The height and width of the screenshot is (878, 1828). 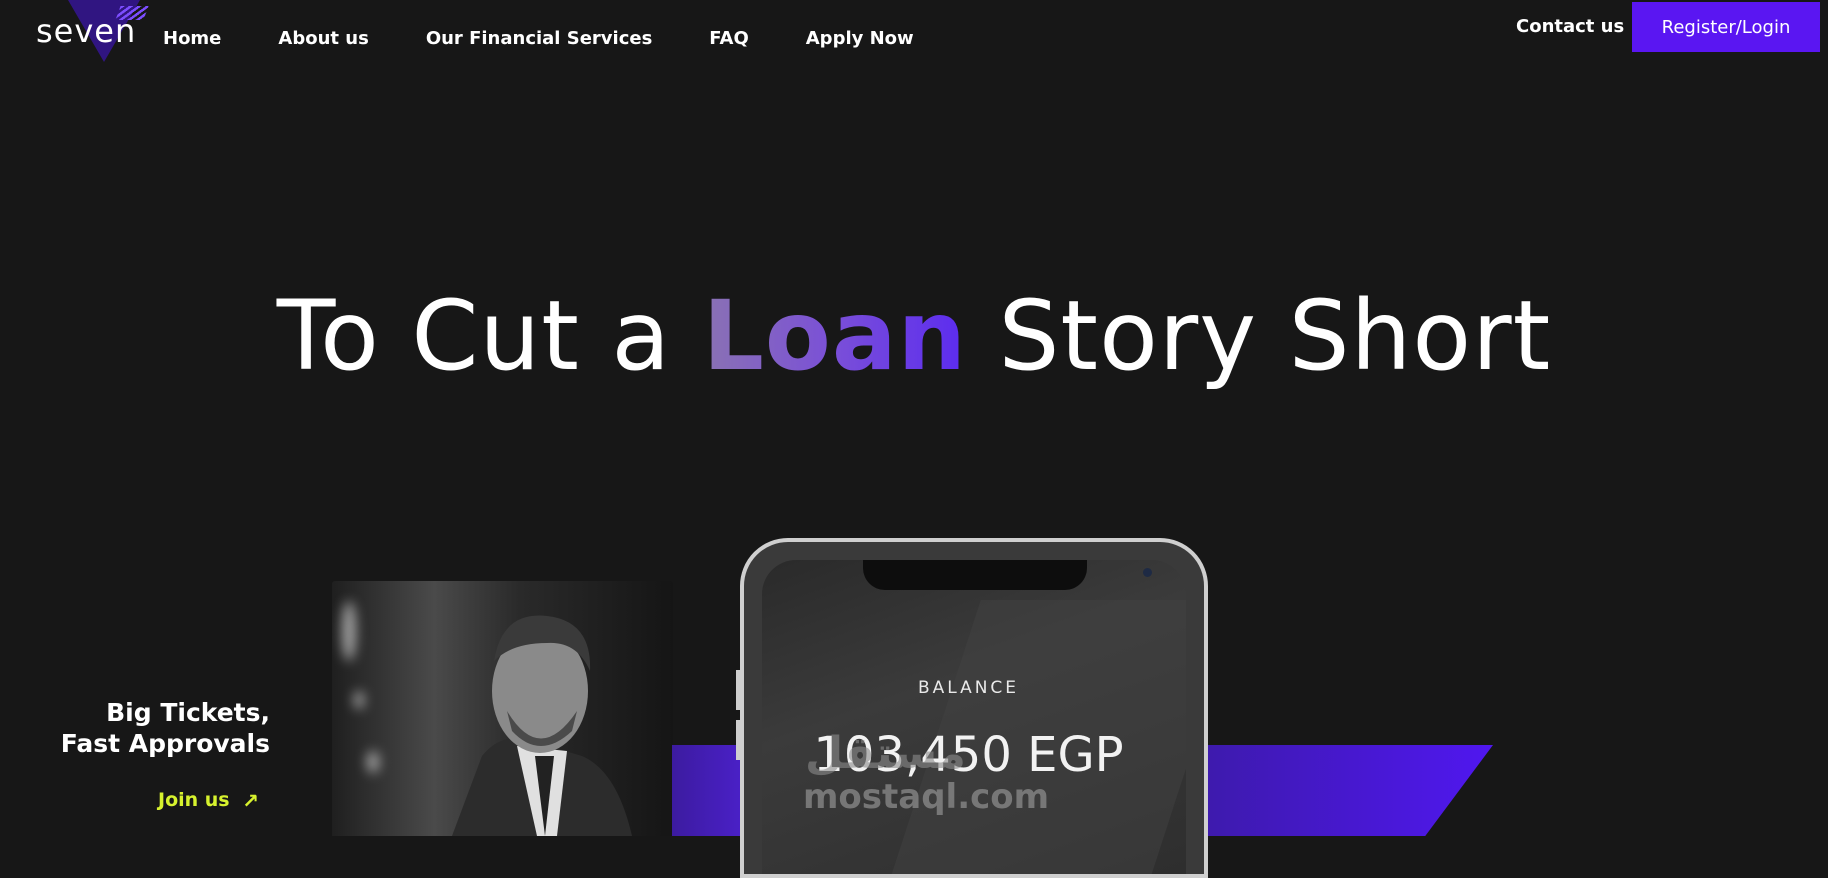 I want to click on nav-faq: FAQ, so click(x=728, y=38).